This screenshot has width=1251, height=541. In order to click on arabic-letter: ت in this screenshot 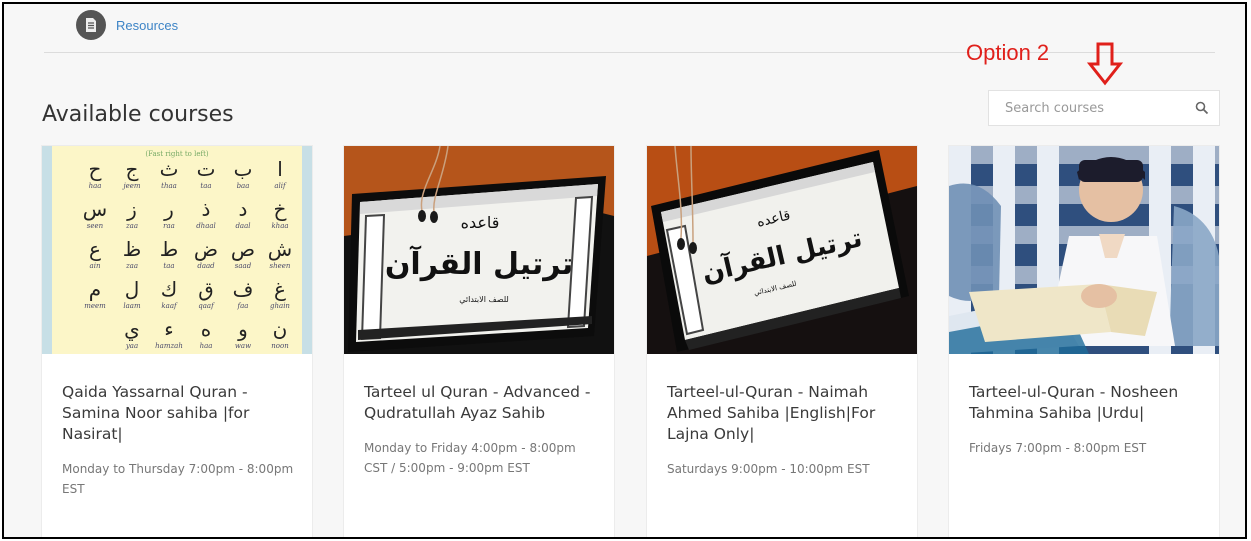, I will do `click(206, 169)`.